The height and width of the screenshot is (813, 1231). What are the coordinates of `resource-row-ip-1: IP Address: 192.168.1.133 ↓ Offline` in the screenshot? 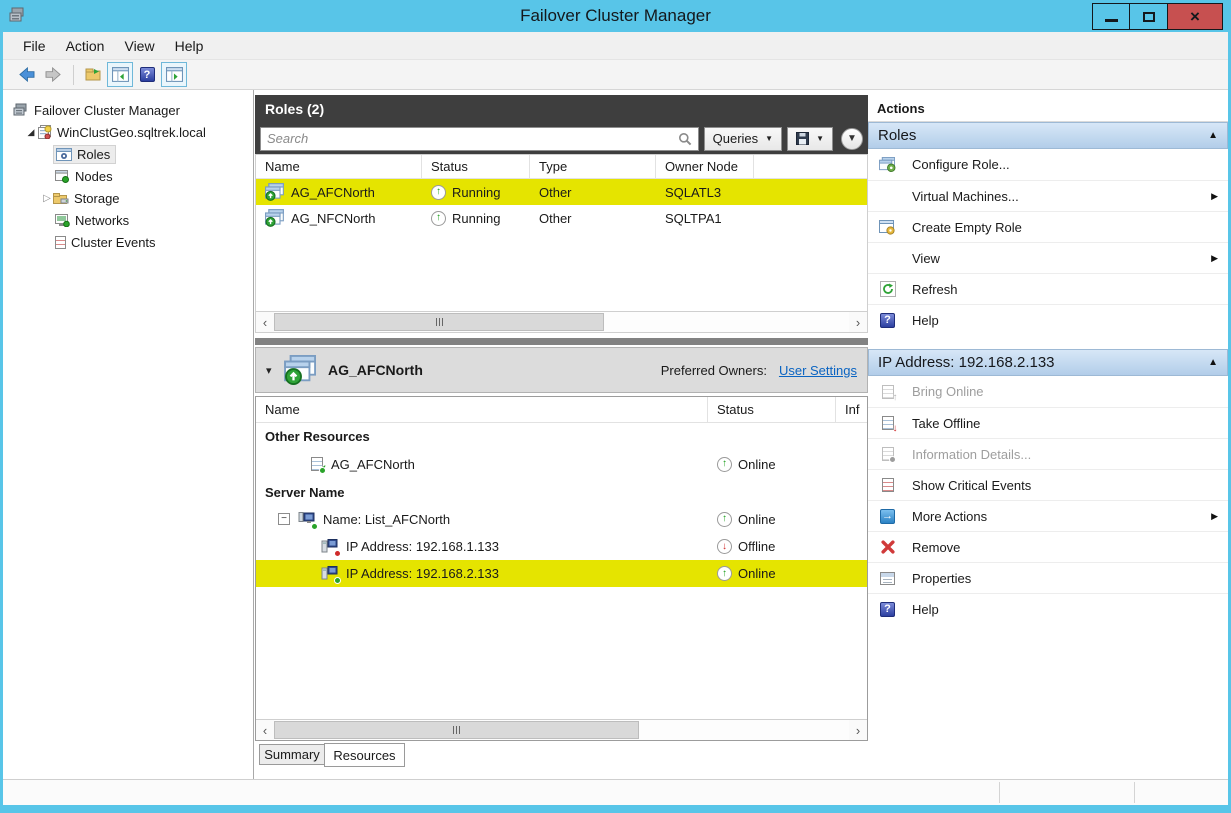 It's located at (561, 546).